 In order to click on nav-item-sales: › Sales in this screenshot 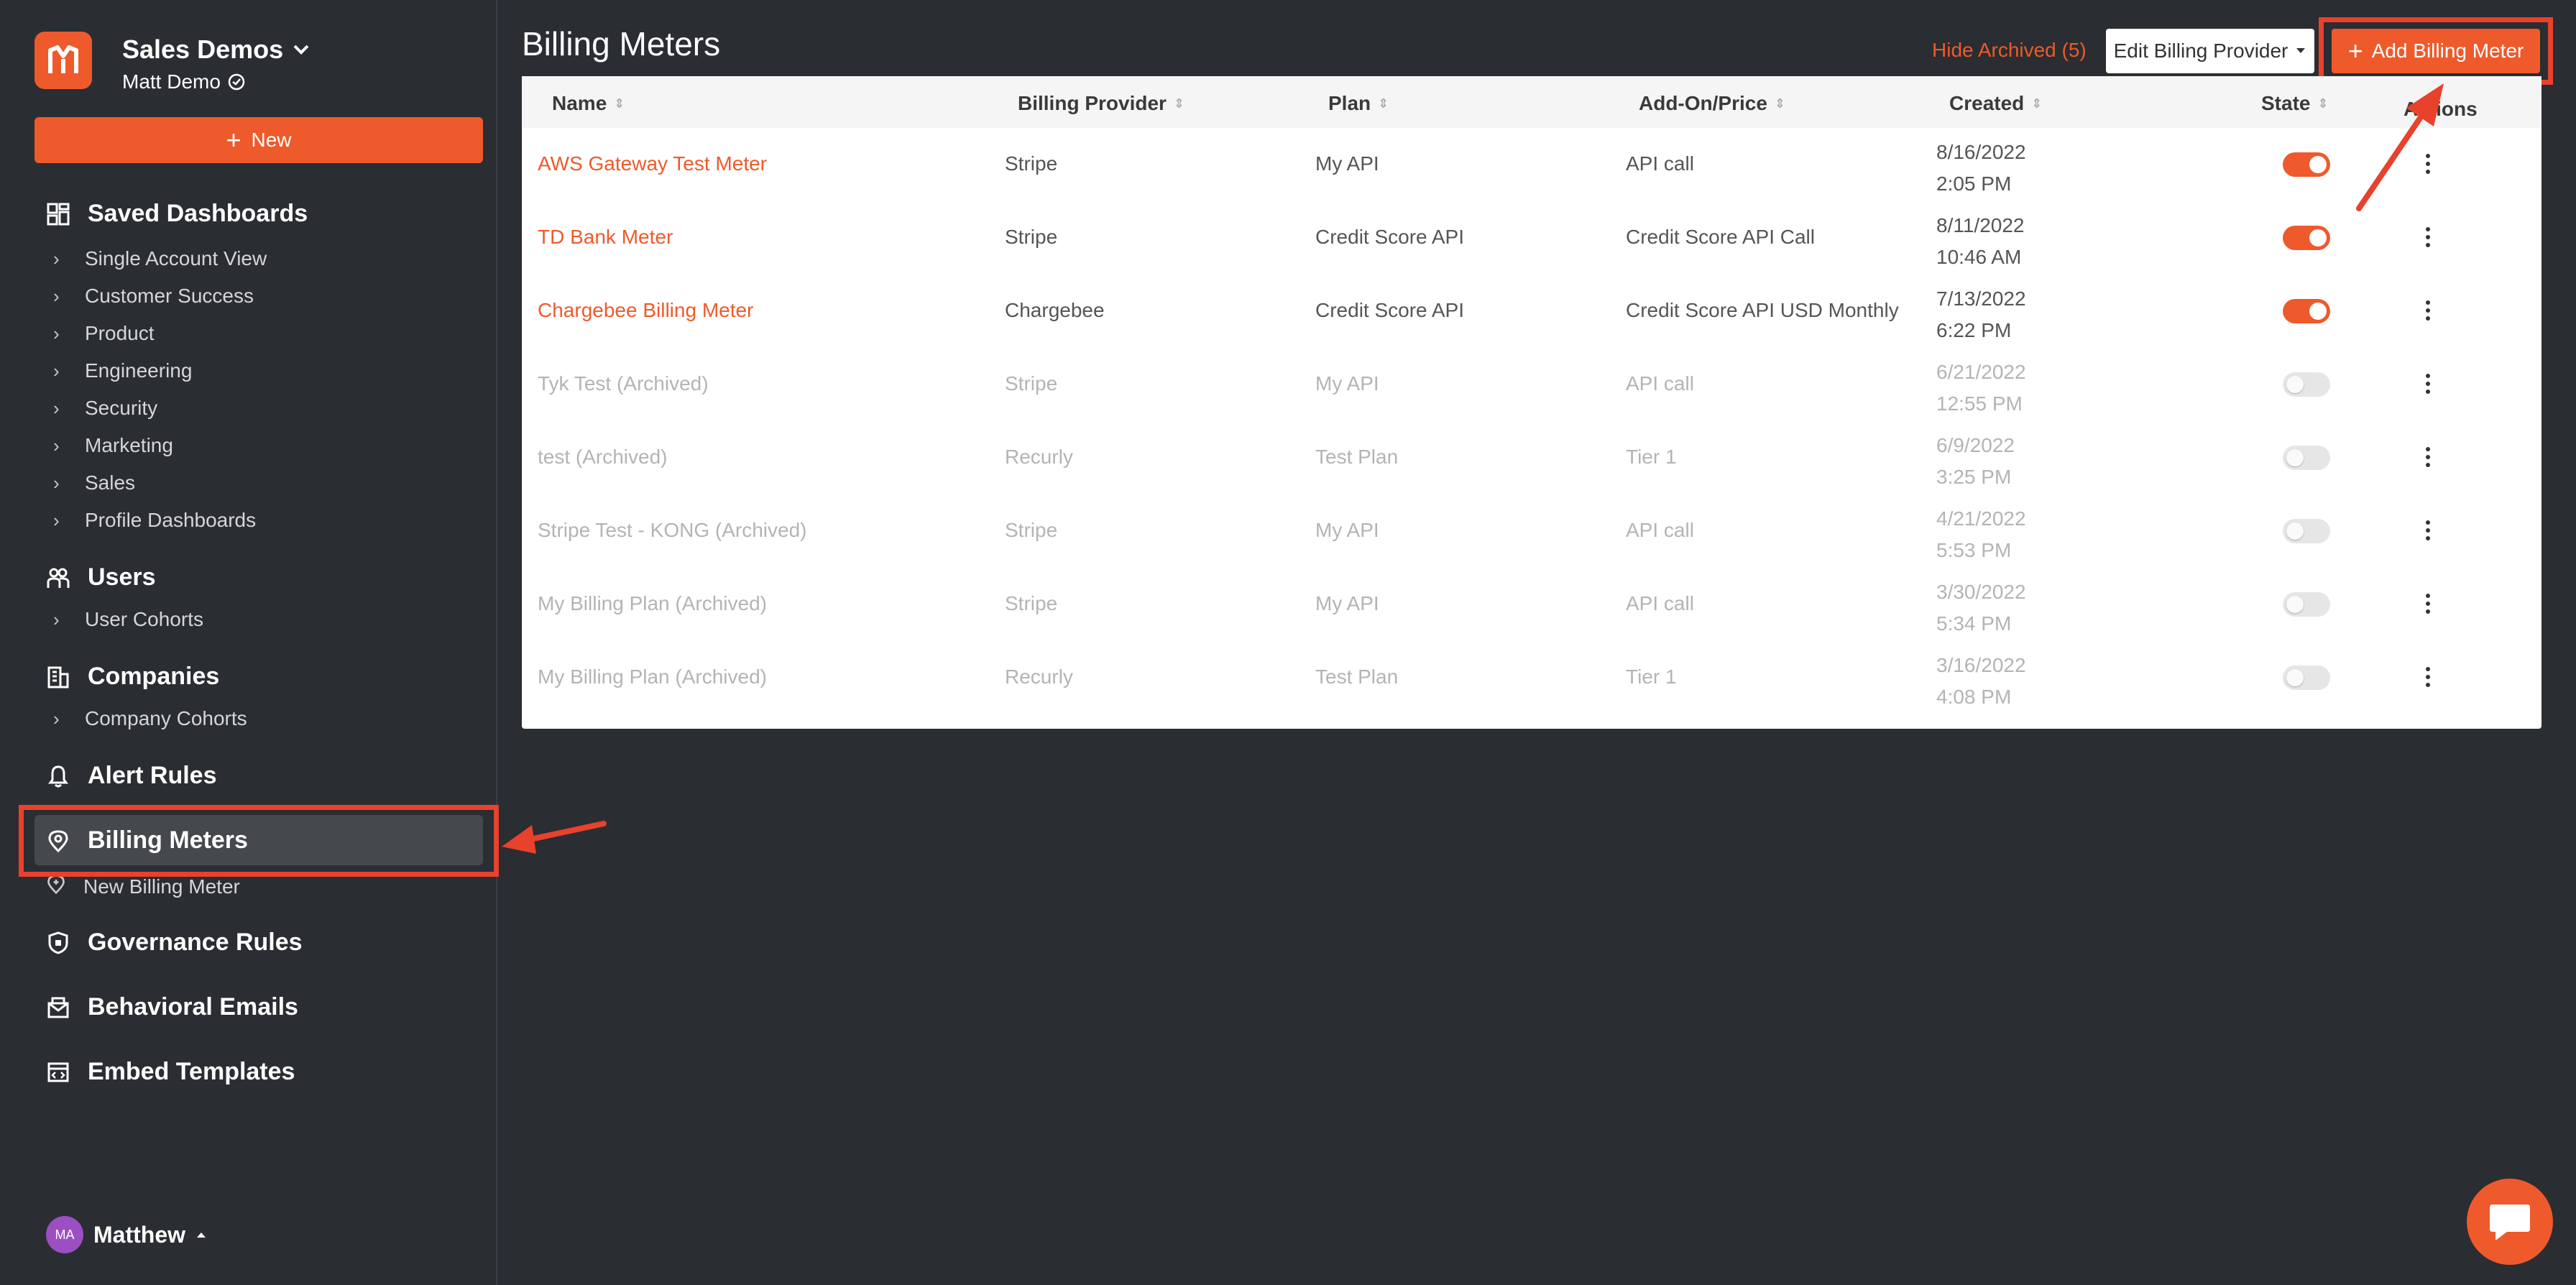, I will do `click(94, 482)`.